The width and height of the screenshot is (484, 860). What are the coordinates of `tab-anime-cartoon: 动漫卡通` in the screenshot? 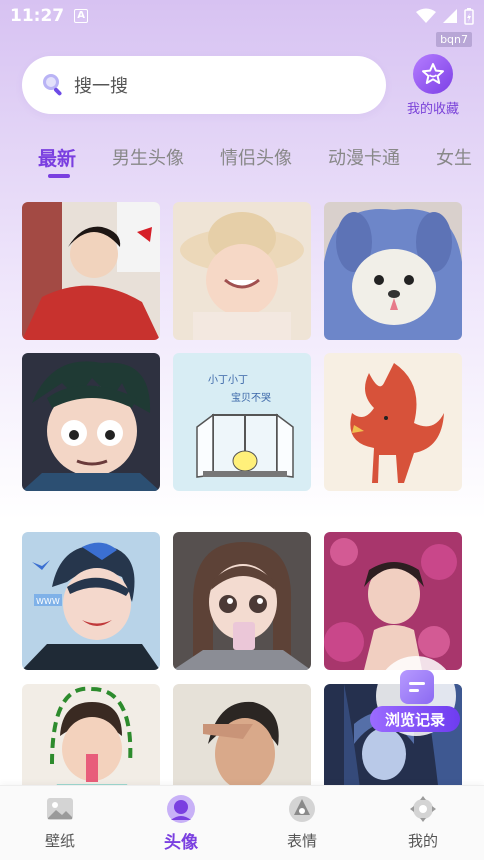 It's located at (364, 157).